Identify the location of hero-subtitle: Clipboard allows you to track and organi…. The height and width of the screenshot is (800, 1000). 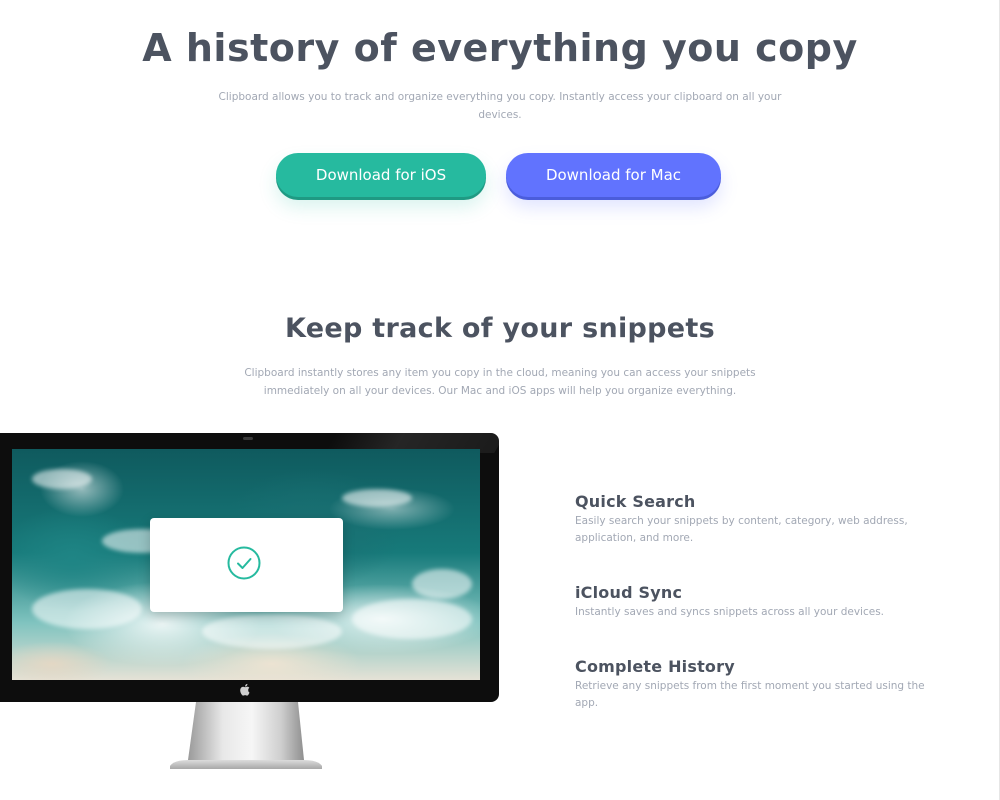
(500, 106).